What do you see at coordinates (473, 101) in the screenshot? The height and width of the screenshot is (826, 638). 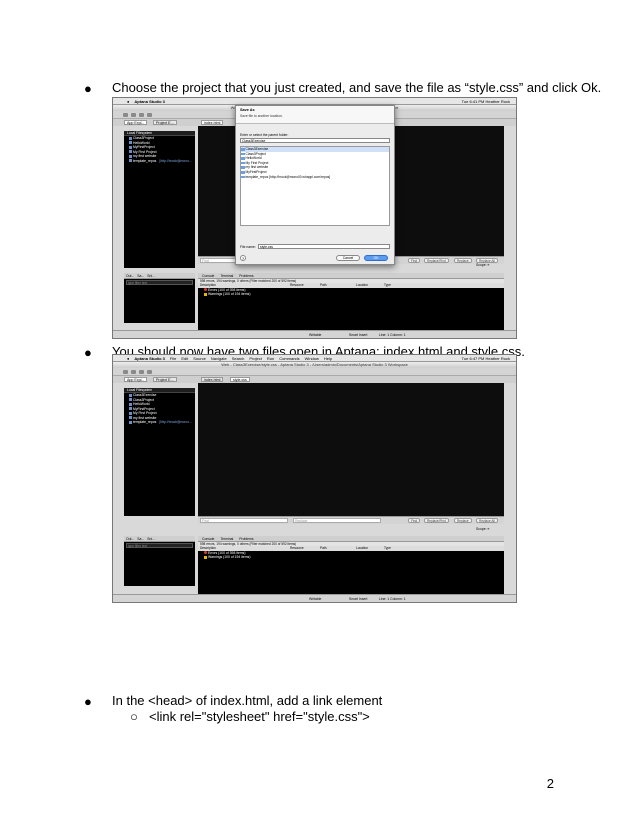 I see `clock: Tue 6:41 PM` at bounding box center [473, 101].